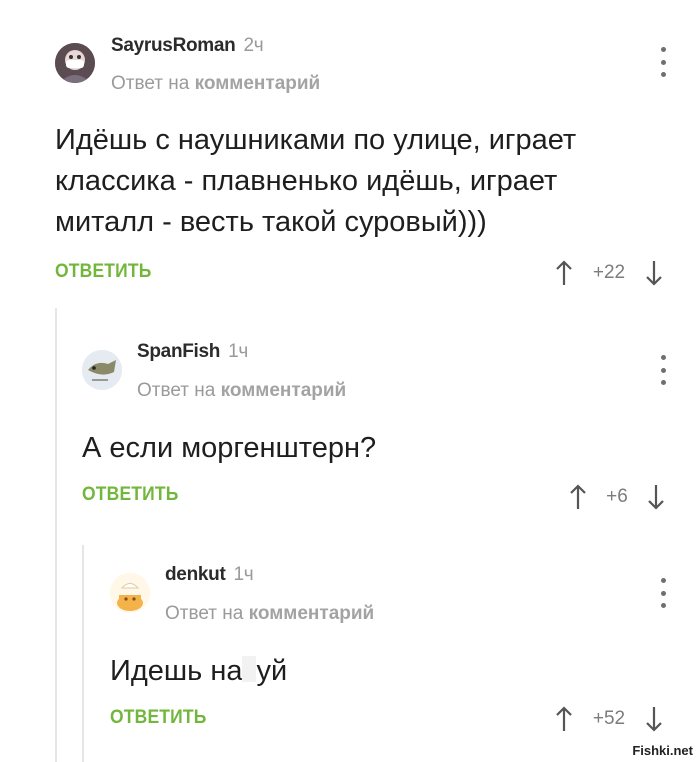  I want to click on comment-author: SayrusRoman 2ч, so click(187, 46).